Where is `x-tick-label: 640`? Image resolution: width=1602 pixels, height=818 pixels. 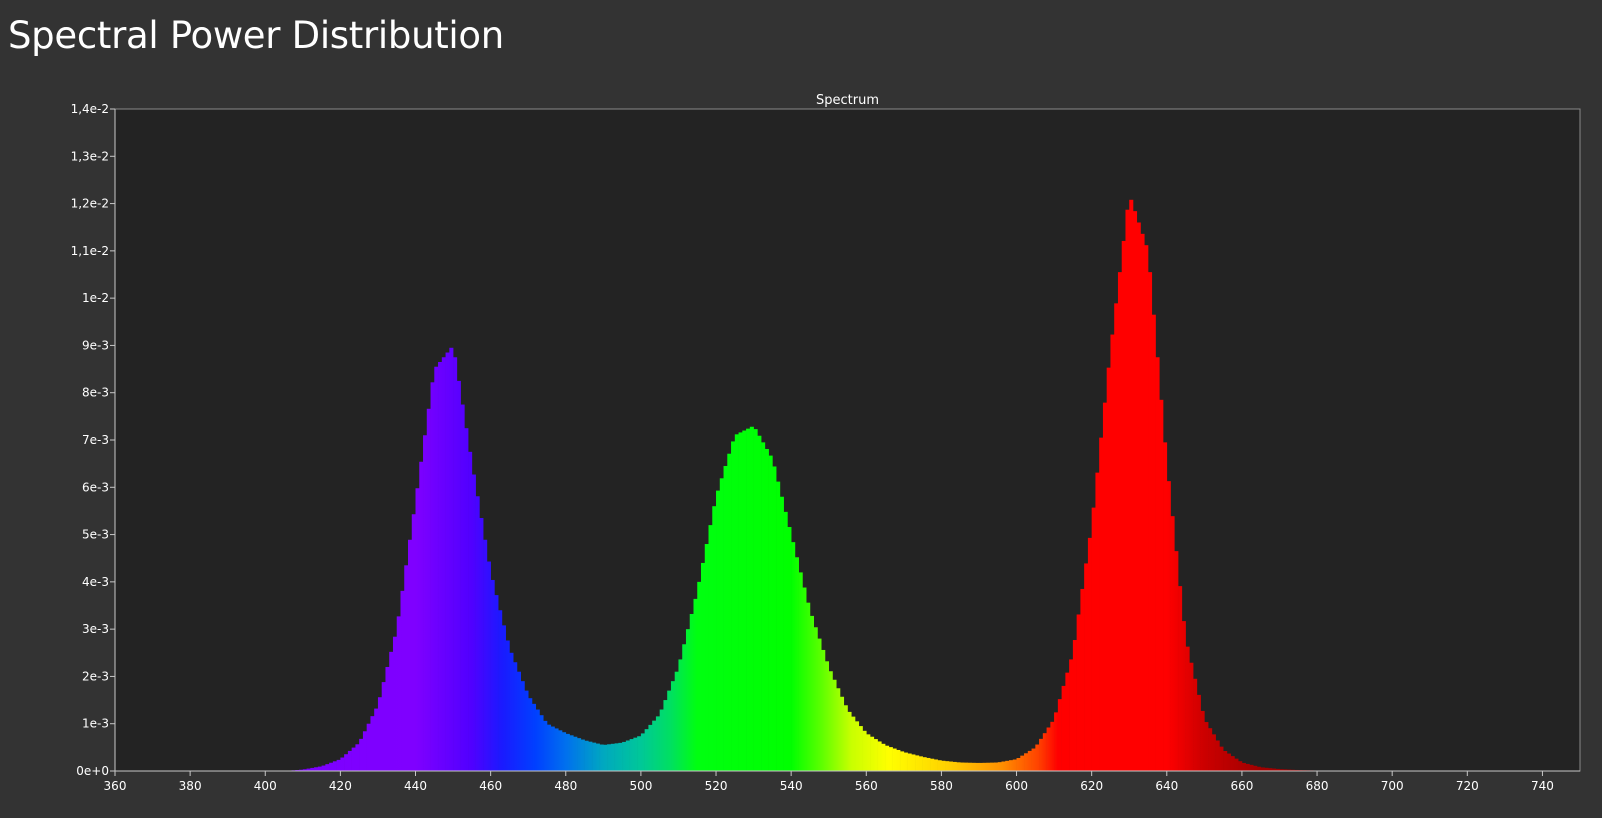 x-tick-label: 640 is located at coordinates (1166, 786).